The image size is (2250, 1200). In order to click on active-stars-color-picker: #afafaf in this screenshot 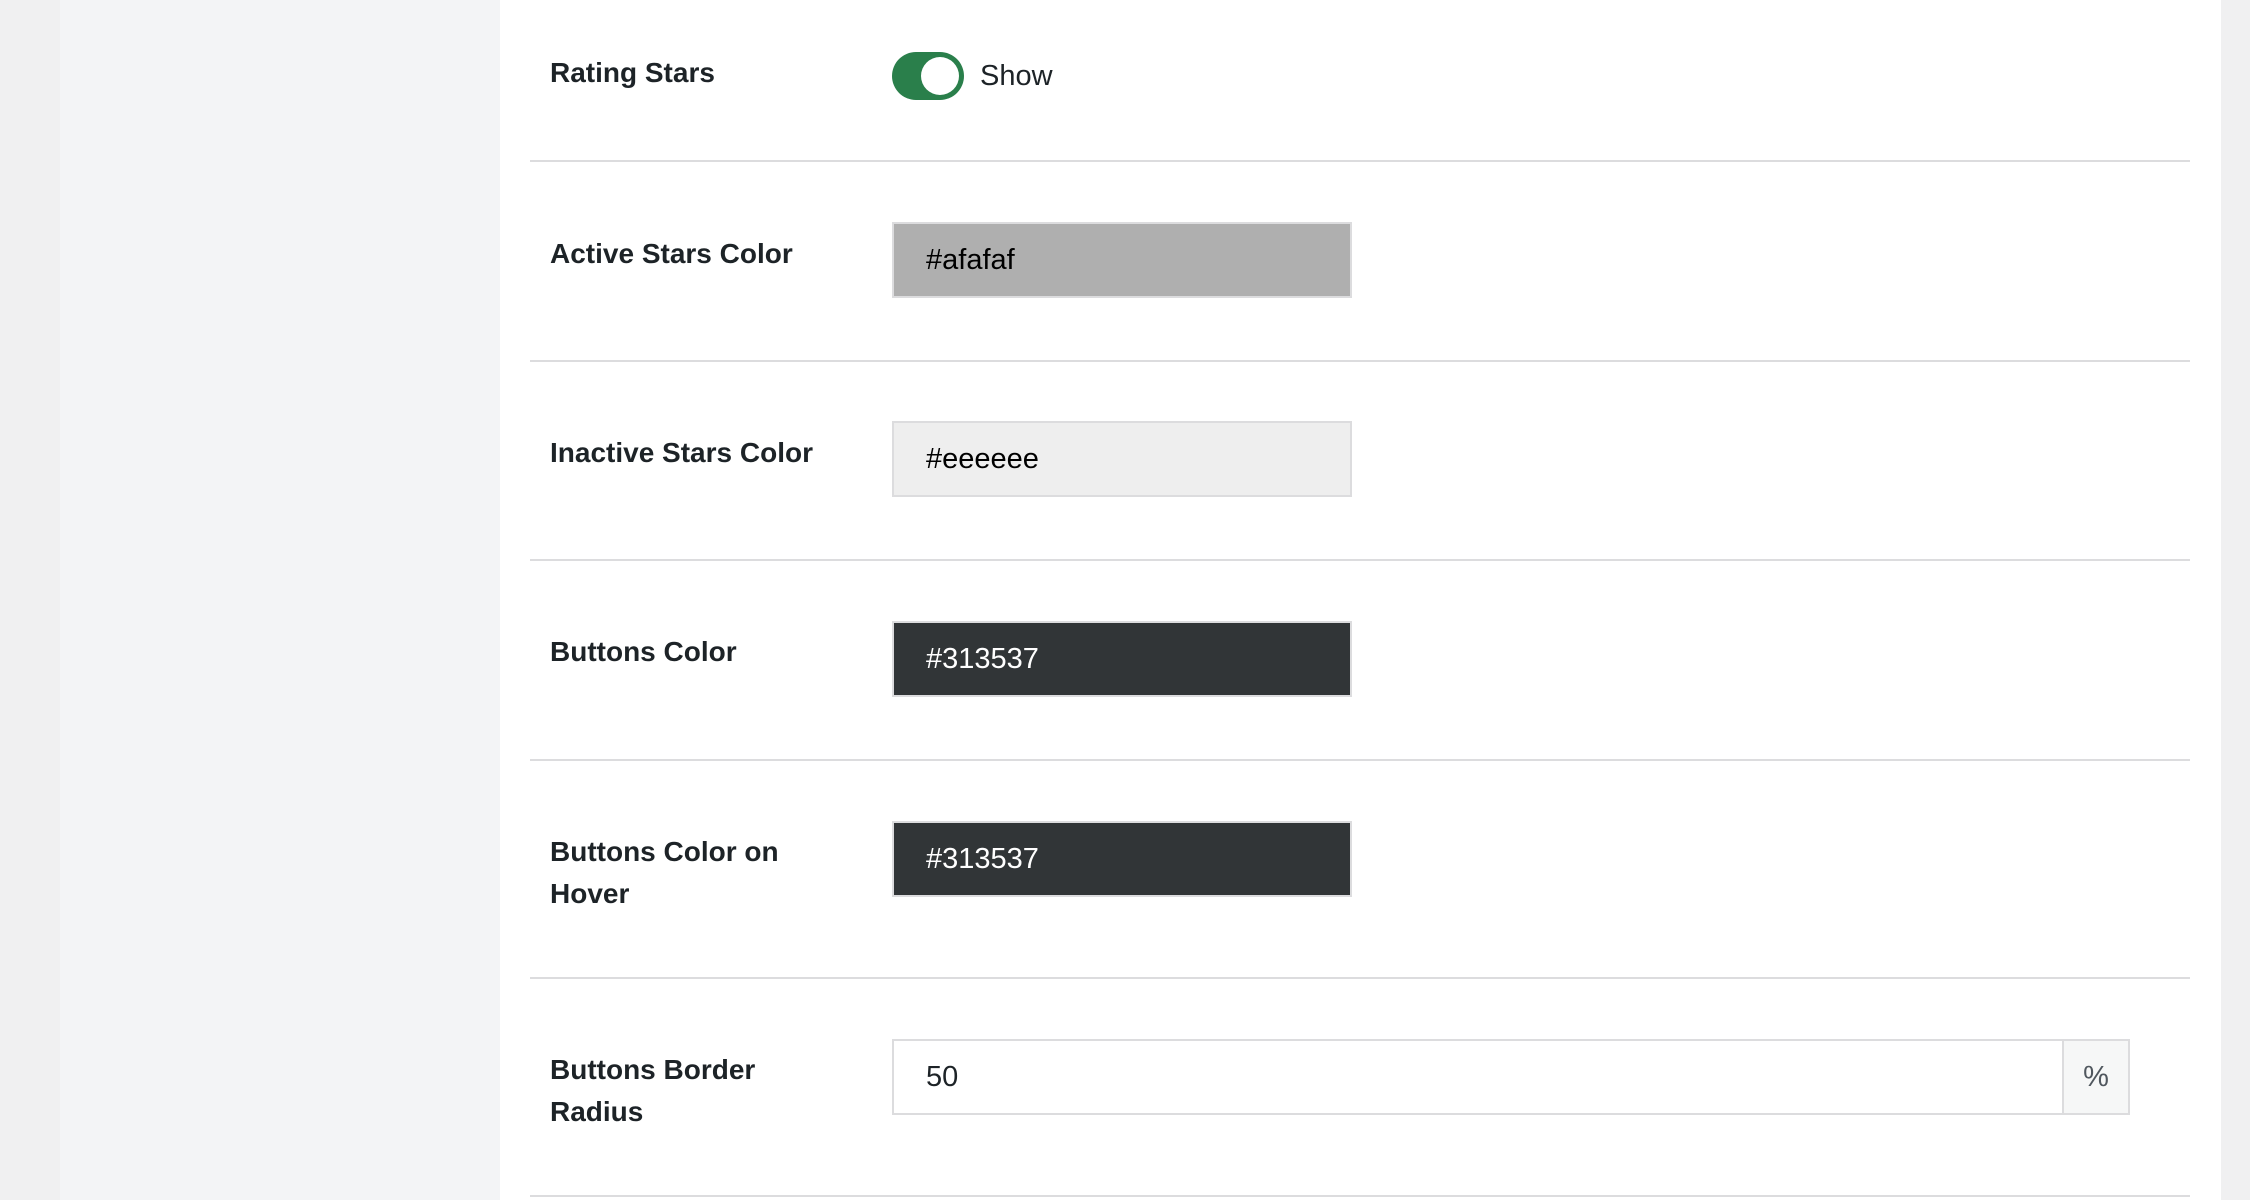, I will do `click(1122, 260)`.